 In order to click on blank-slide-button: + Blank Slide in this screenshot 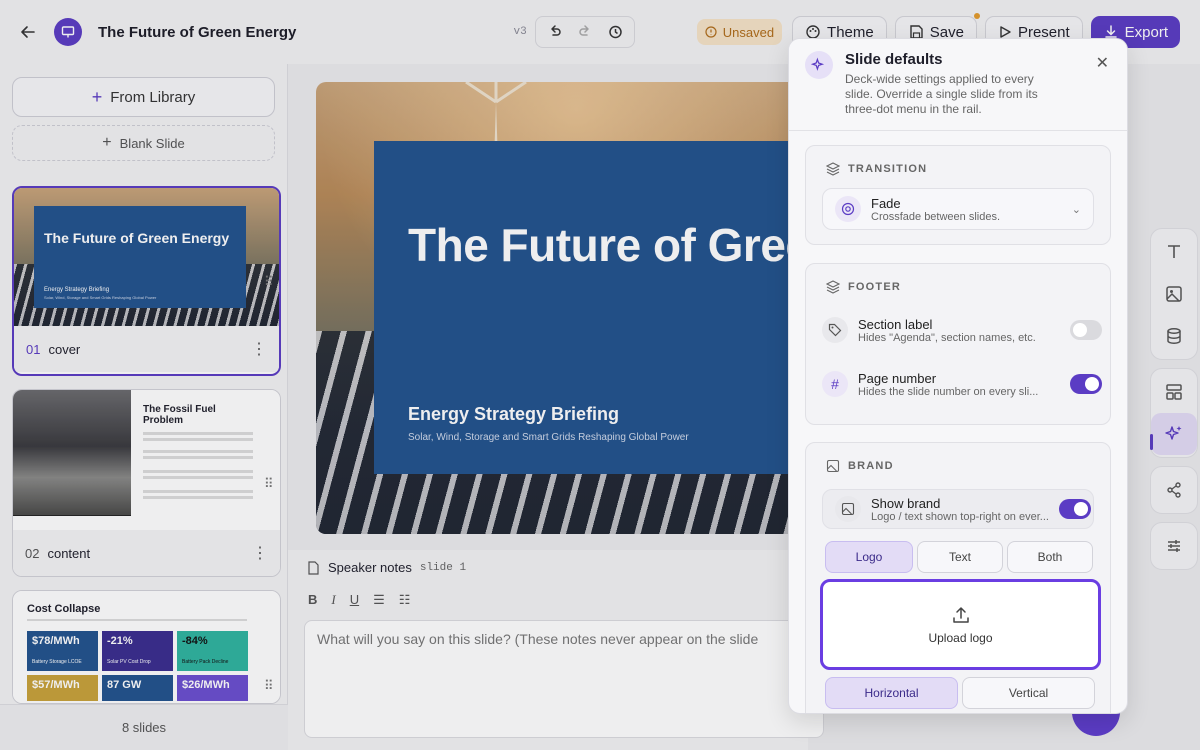, I will do `click(143, 143)`.